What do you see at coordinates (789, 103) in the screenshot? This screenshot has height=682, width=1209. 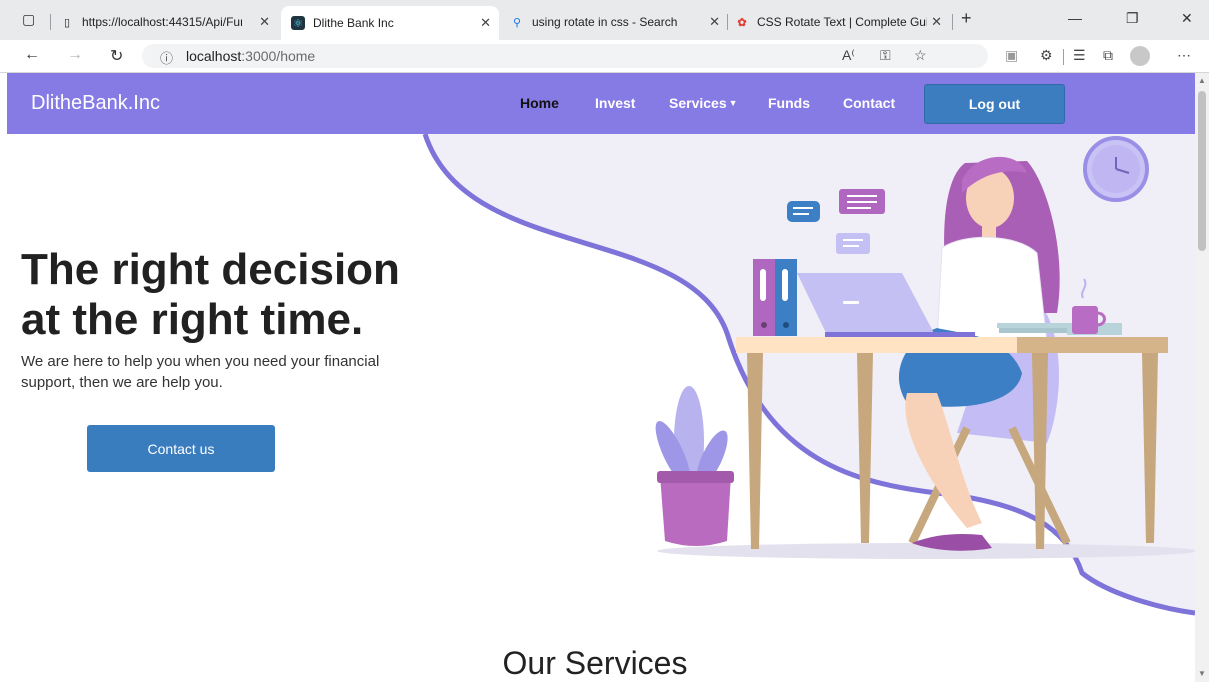 I see `nav-funds: Funds` at bounding box center [789, 103].